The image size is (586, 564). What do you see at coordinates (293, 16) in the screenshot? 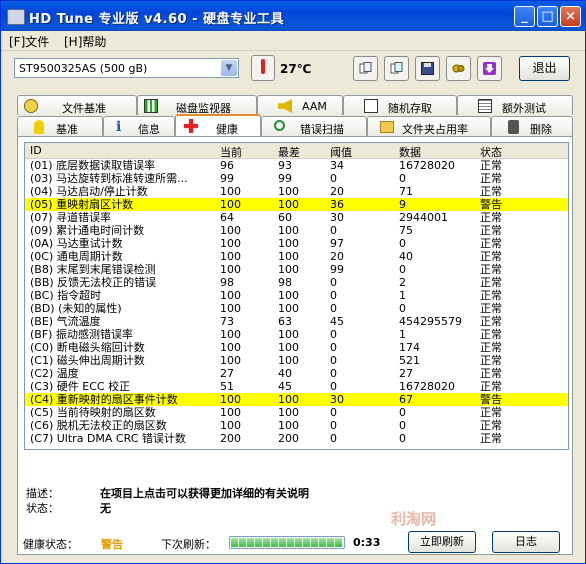
I see `title-bar: HD Tune 专业版 v4.60 - 硬盘专业工具 _ □ ×` at bounding box center [293, 16].